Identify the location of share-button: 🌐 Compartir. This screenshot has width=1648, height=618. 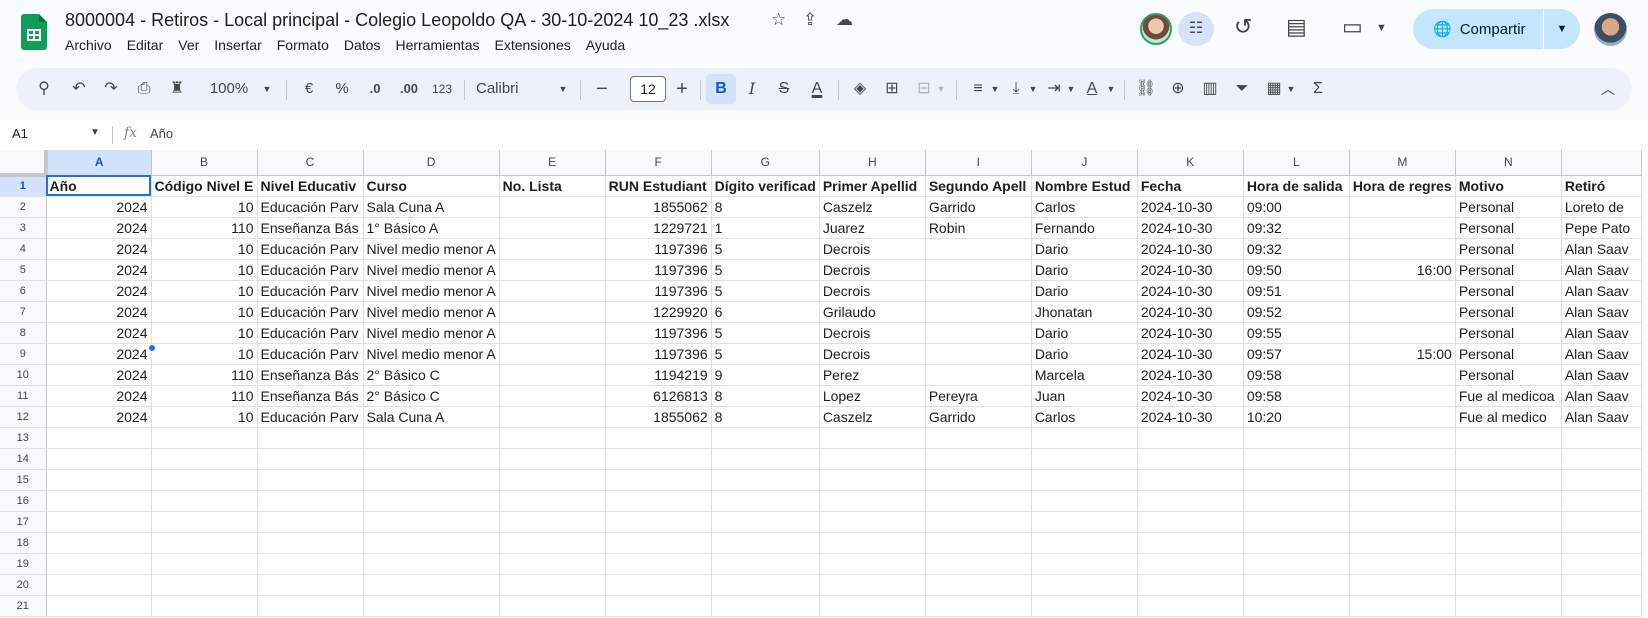
(1478, 29).